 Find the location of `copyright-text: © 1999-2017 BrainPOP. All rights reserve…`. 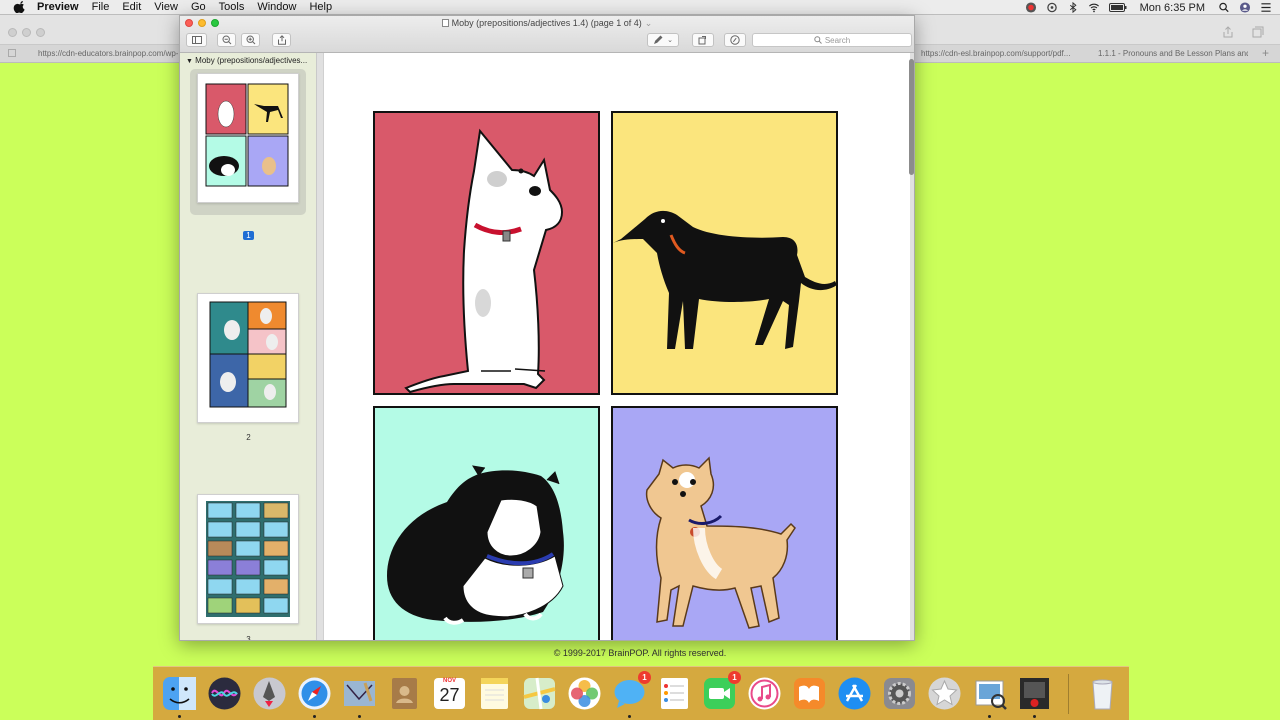

copyright-text: © 1999-2017 BrainPOP. All rights reserve… is located at coordinates (640, 653).